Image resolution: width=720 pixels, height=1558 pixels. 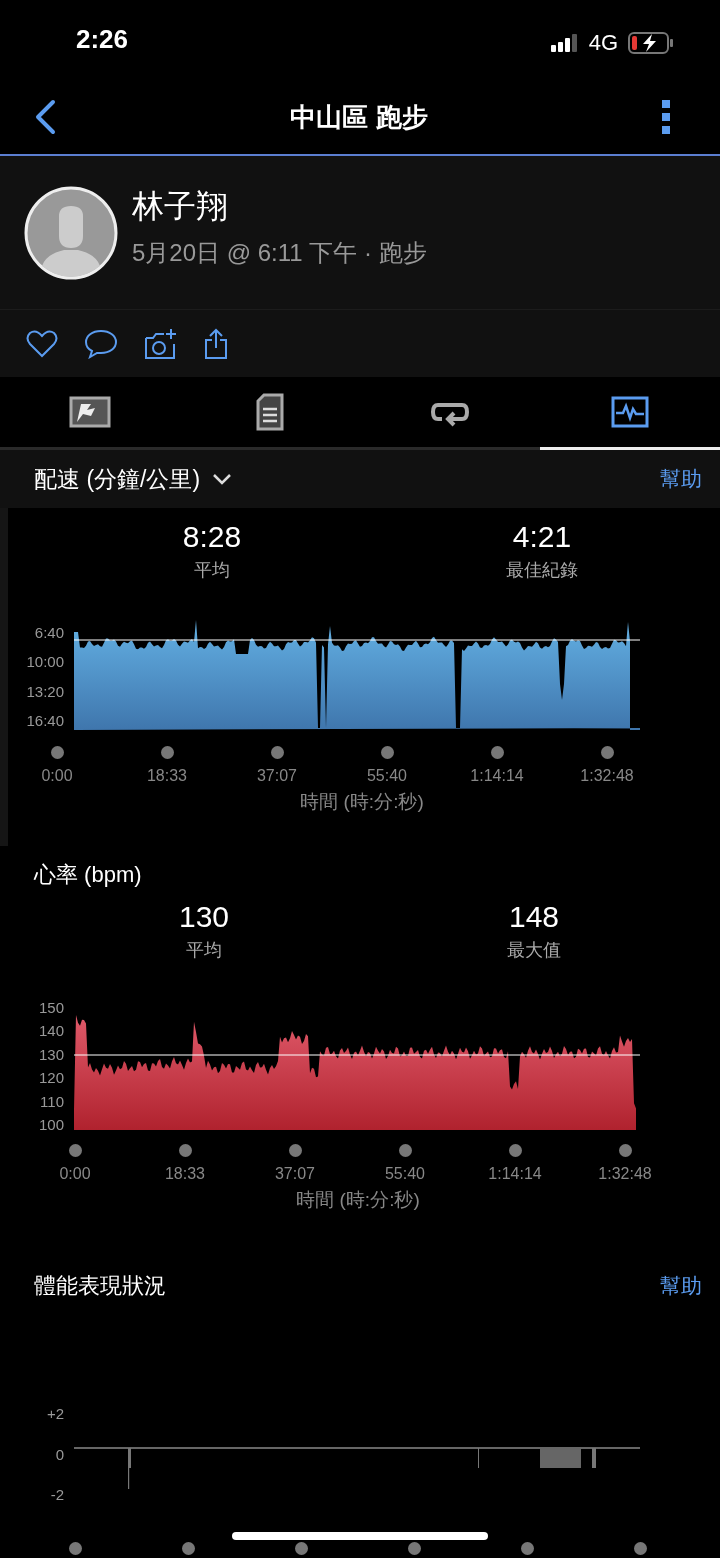 I want to click on stat-value: 4:21, so click(x=542, y=537).